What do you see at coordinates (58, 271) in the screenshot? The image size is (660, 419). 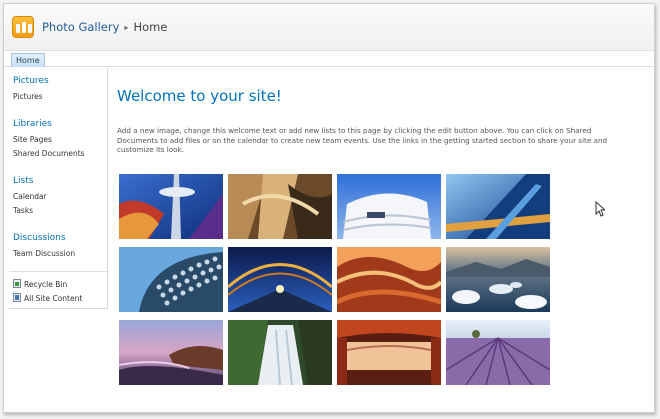 I see `sidebar-divider` at bounding box center [58, 271].